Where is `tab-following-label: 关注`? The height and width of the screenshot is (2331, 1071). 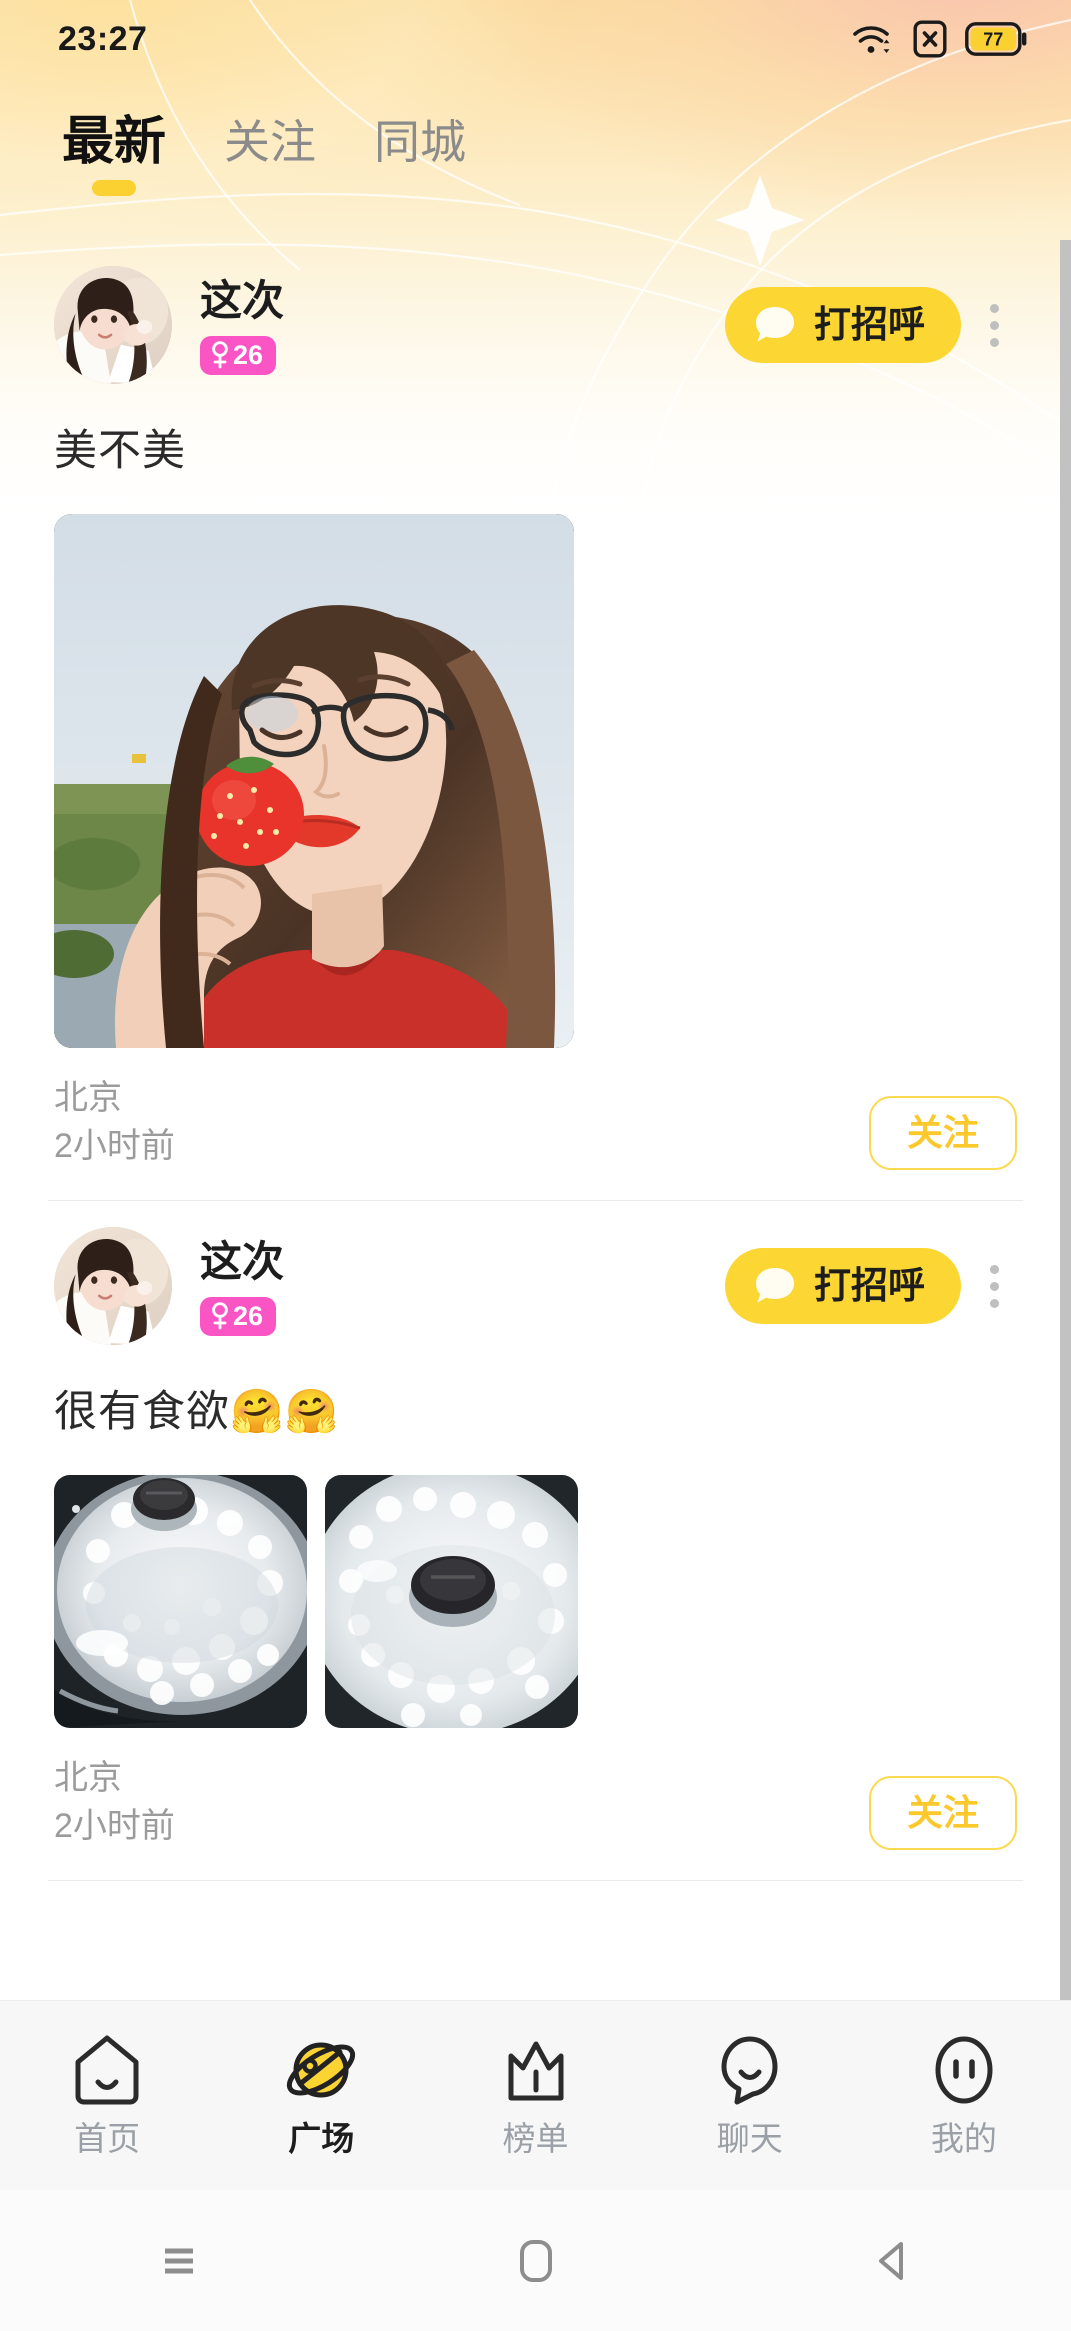
tab-following-label: 关注 is located at coordinates (270, 142).